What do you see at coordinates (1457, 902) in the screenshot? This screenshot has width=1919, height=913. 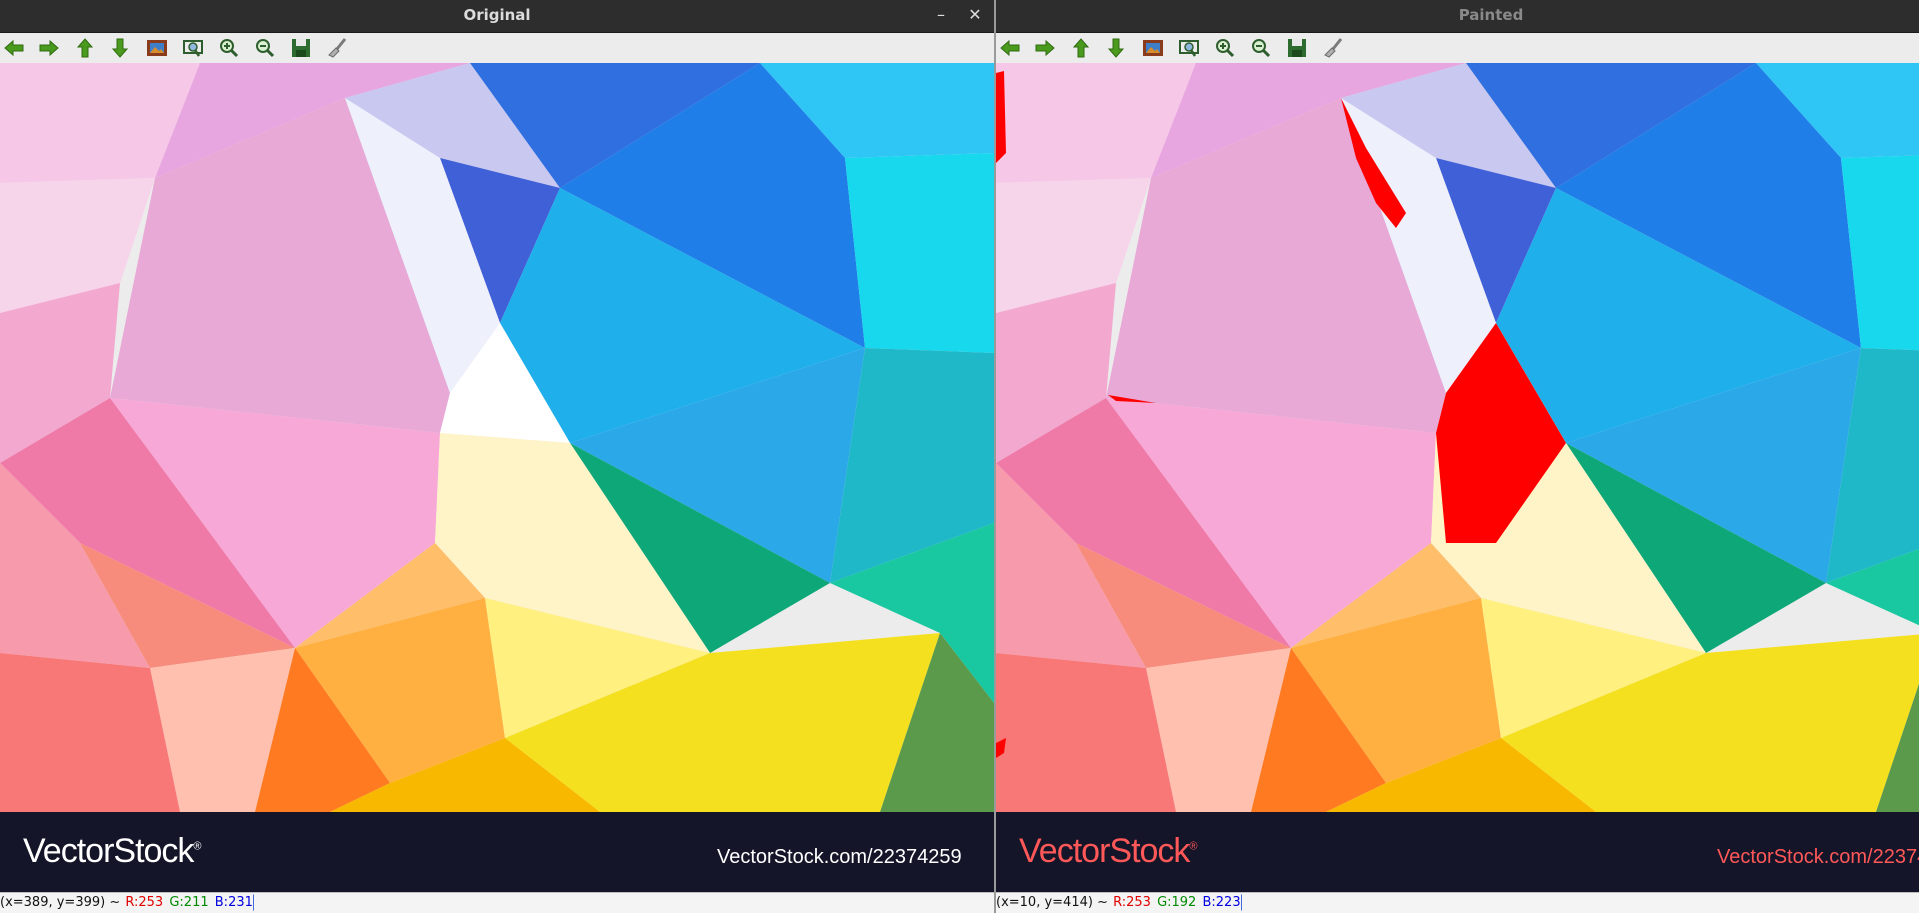 I see `status-bar: (x=10, y=414) ~ R:253 G:192 B:223` at bounding box center [1457, 902].